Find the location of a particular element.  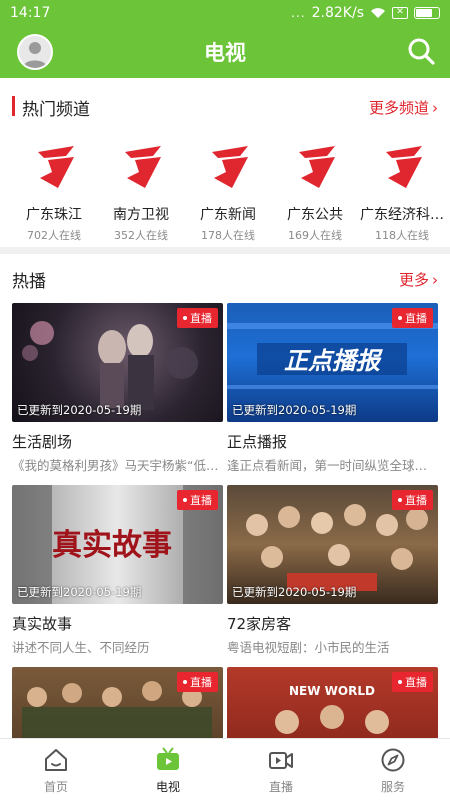

app-header: 电视 is located at coordinates (225, 53).